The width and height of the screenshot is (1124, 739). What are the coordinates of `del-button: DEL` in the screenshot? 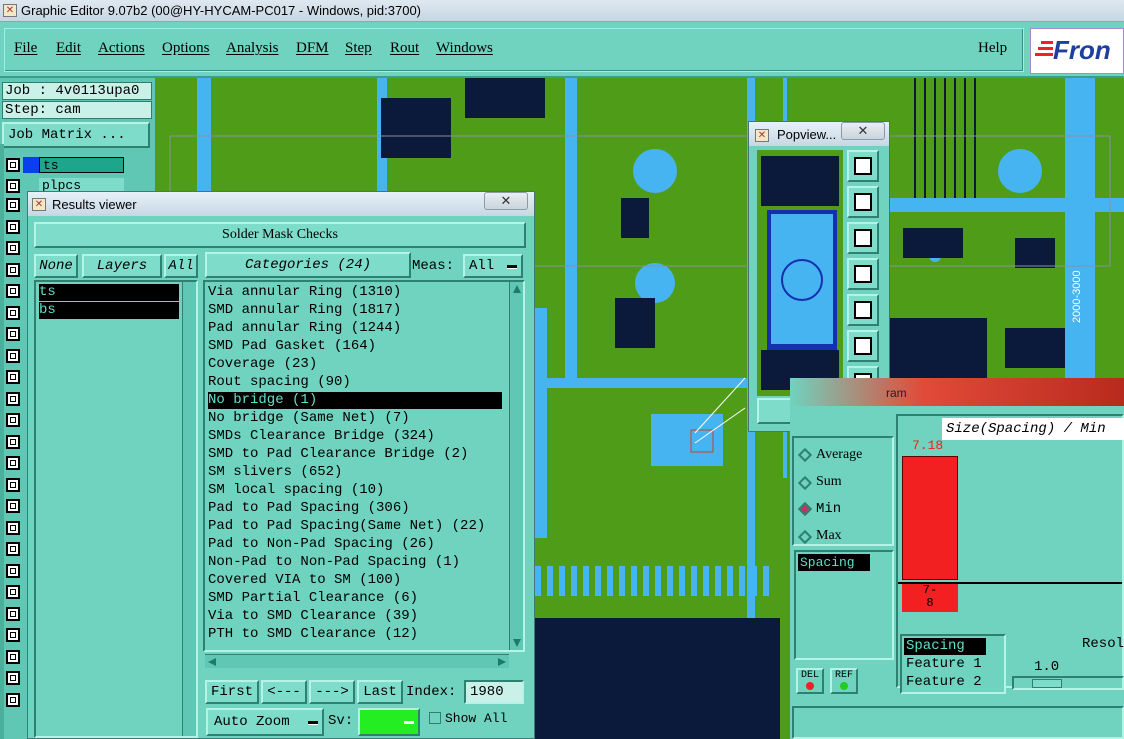 It's located at (810, 681).